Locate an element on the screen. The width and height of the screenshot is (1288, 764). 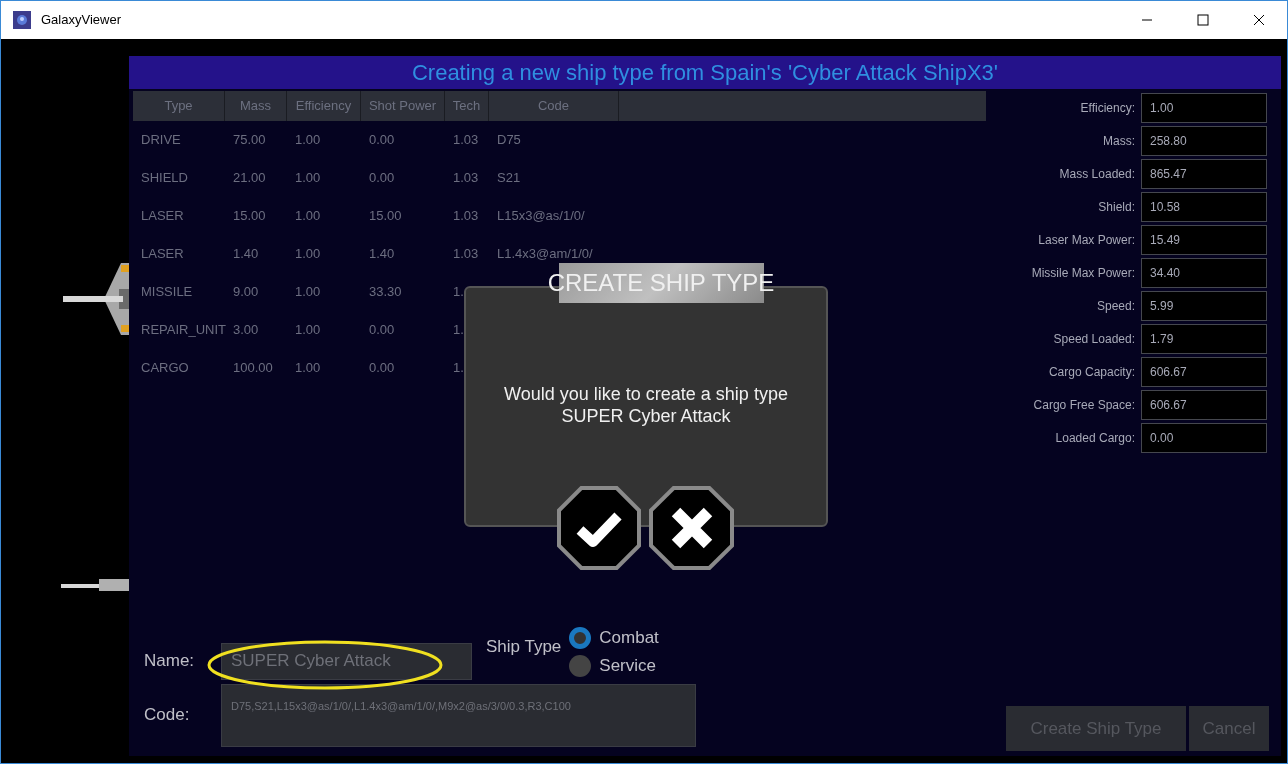
table-cell: REPAIR_UNIT is located at coordinates (183, 330).